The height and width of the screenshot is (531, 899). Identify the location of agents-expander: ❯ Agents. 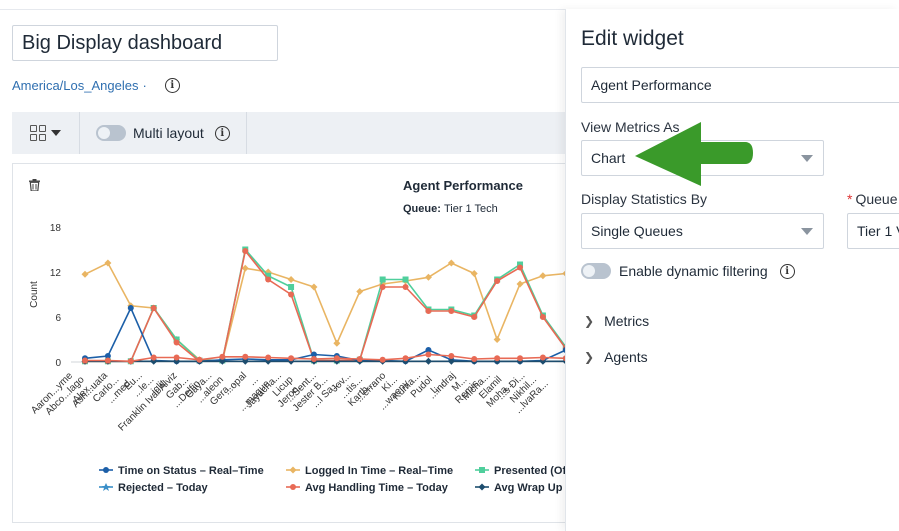
(616, 357).